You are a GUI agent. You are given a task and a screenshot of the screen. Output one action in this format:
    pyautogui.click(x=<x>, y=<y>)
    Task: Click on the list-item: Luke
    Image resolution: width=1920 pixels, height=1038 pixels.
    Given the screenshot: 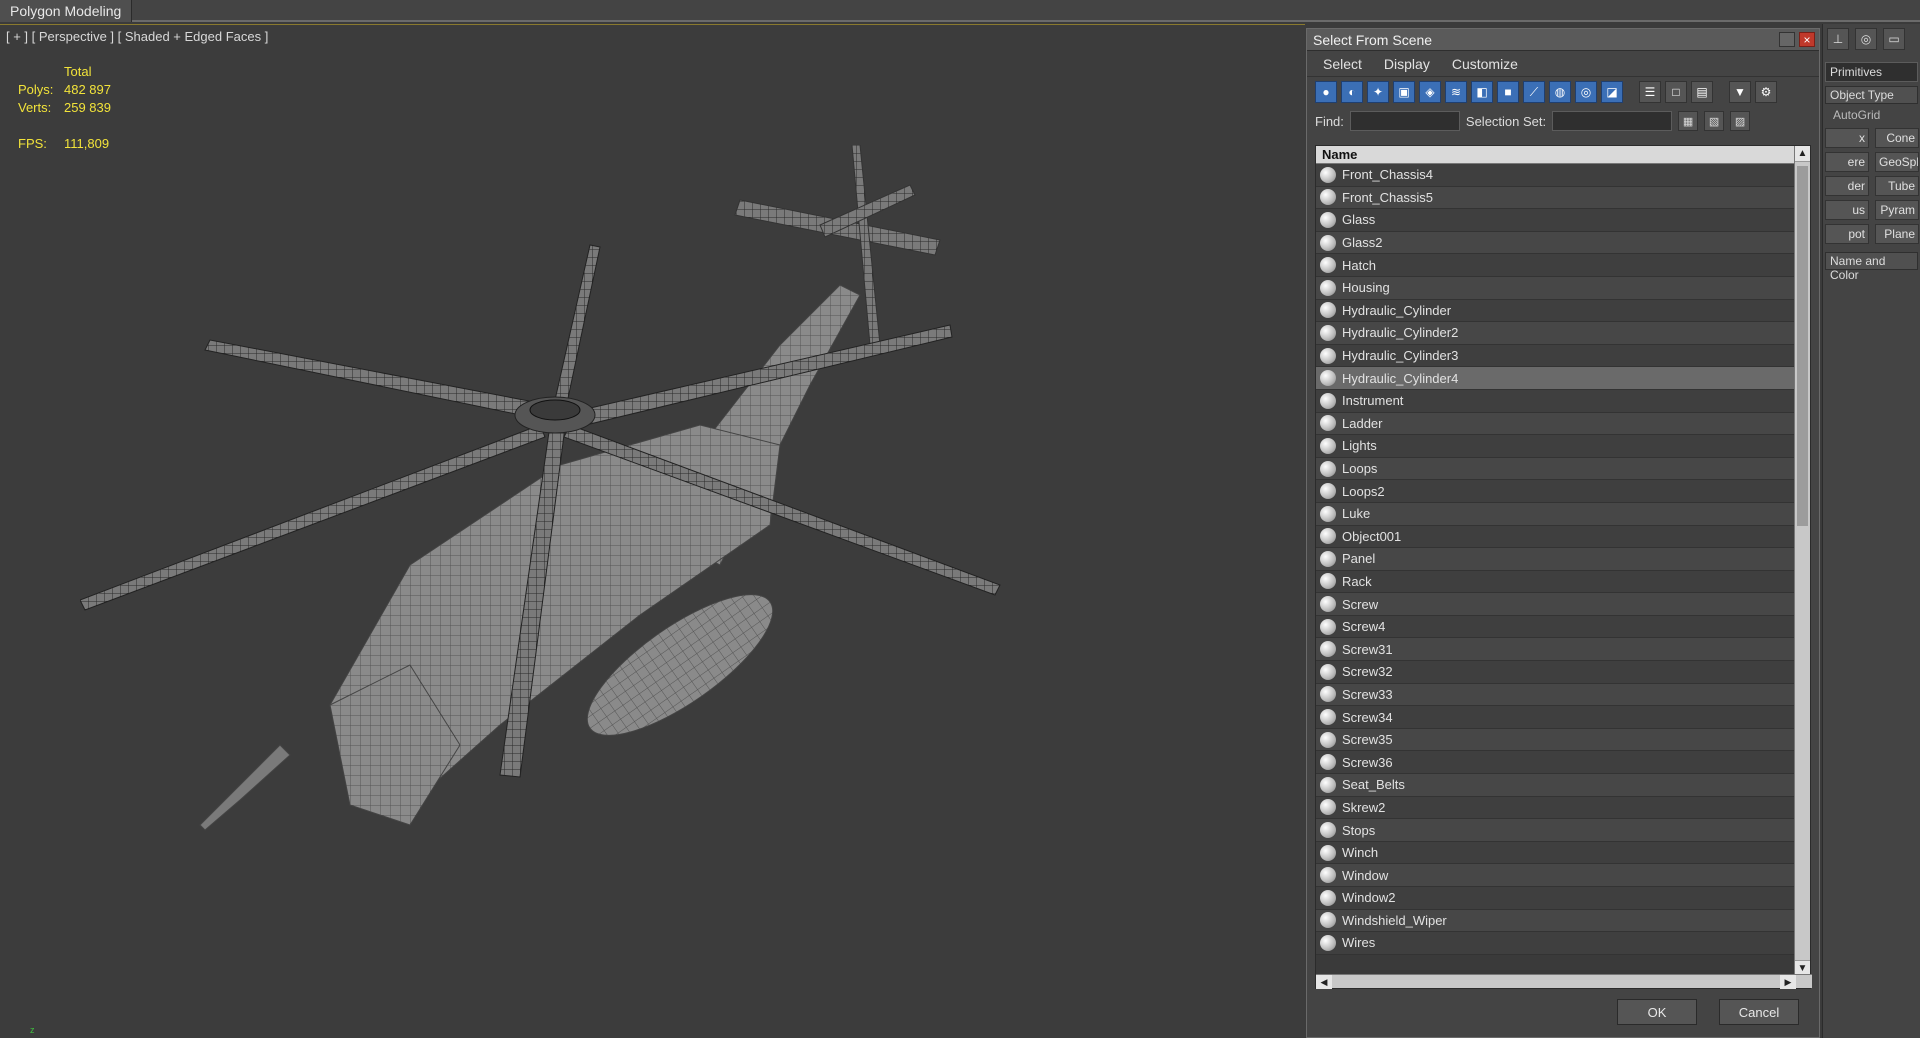 What is the action you would take?
    pyautogui.click(x=1556, y=514)
    